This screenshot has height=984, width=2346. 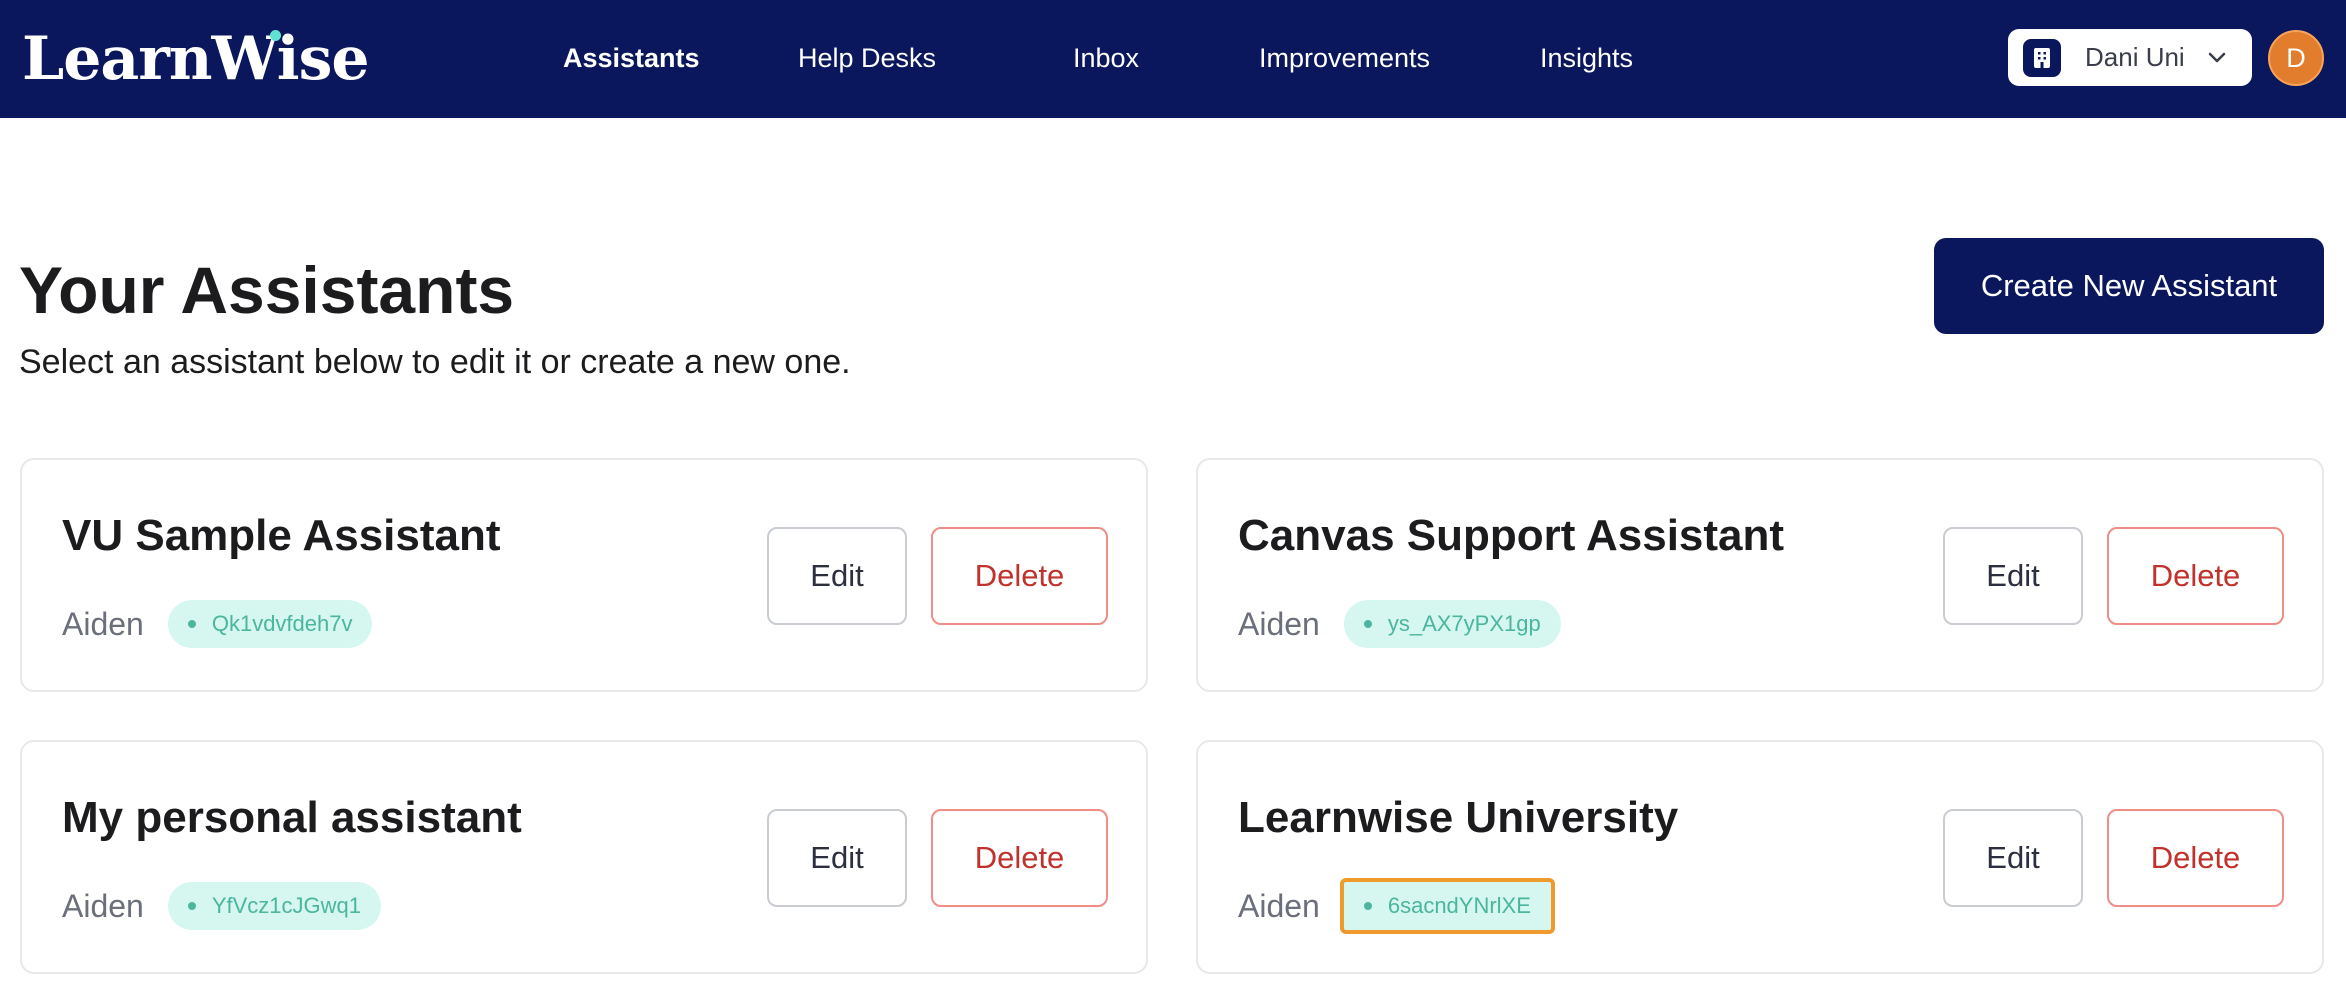 I want to click on logo-accent-dot, so click(x=275, y=35).